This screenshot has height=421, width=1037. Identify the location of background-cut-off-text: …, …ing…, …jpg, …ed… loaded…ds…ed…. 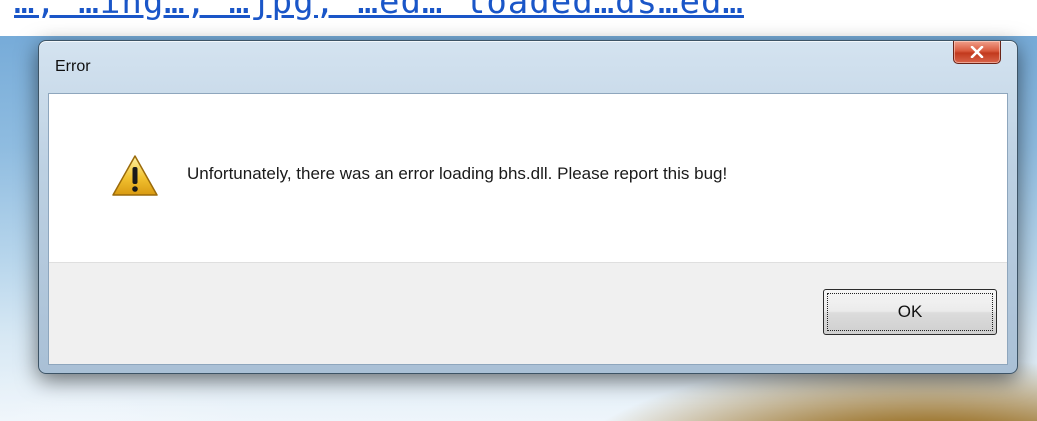
(379, 11).